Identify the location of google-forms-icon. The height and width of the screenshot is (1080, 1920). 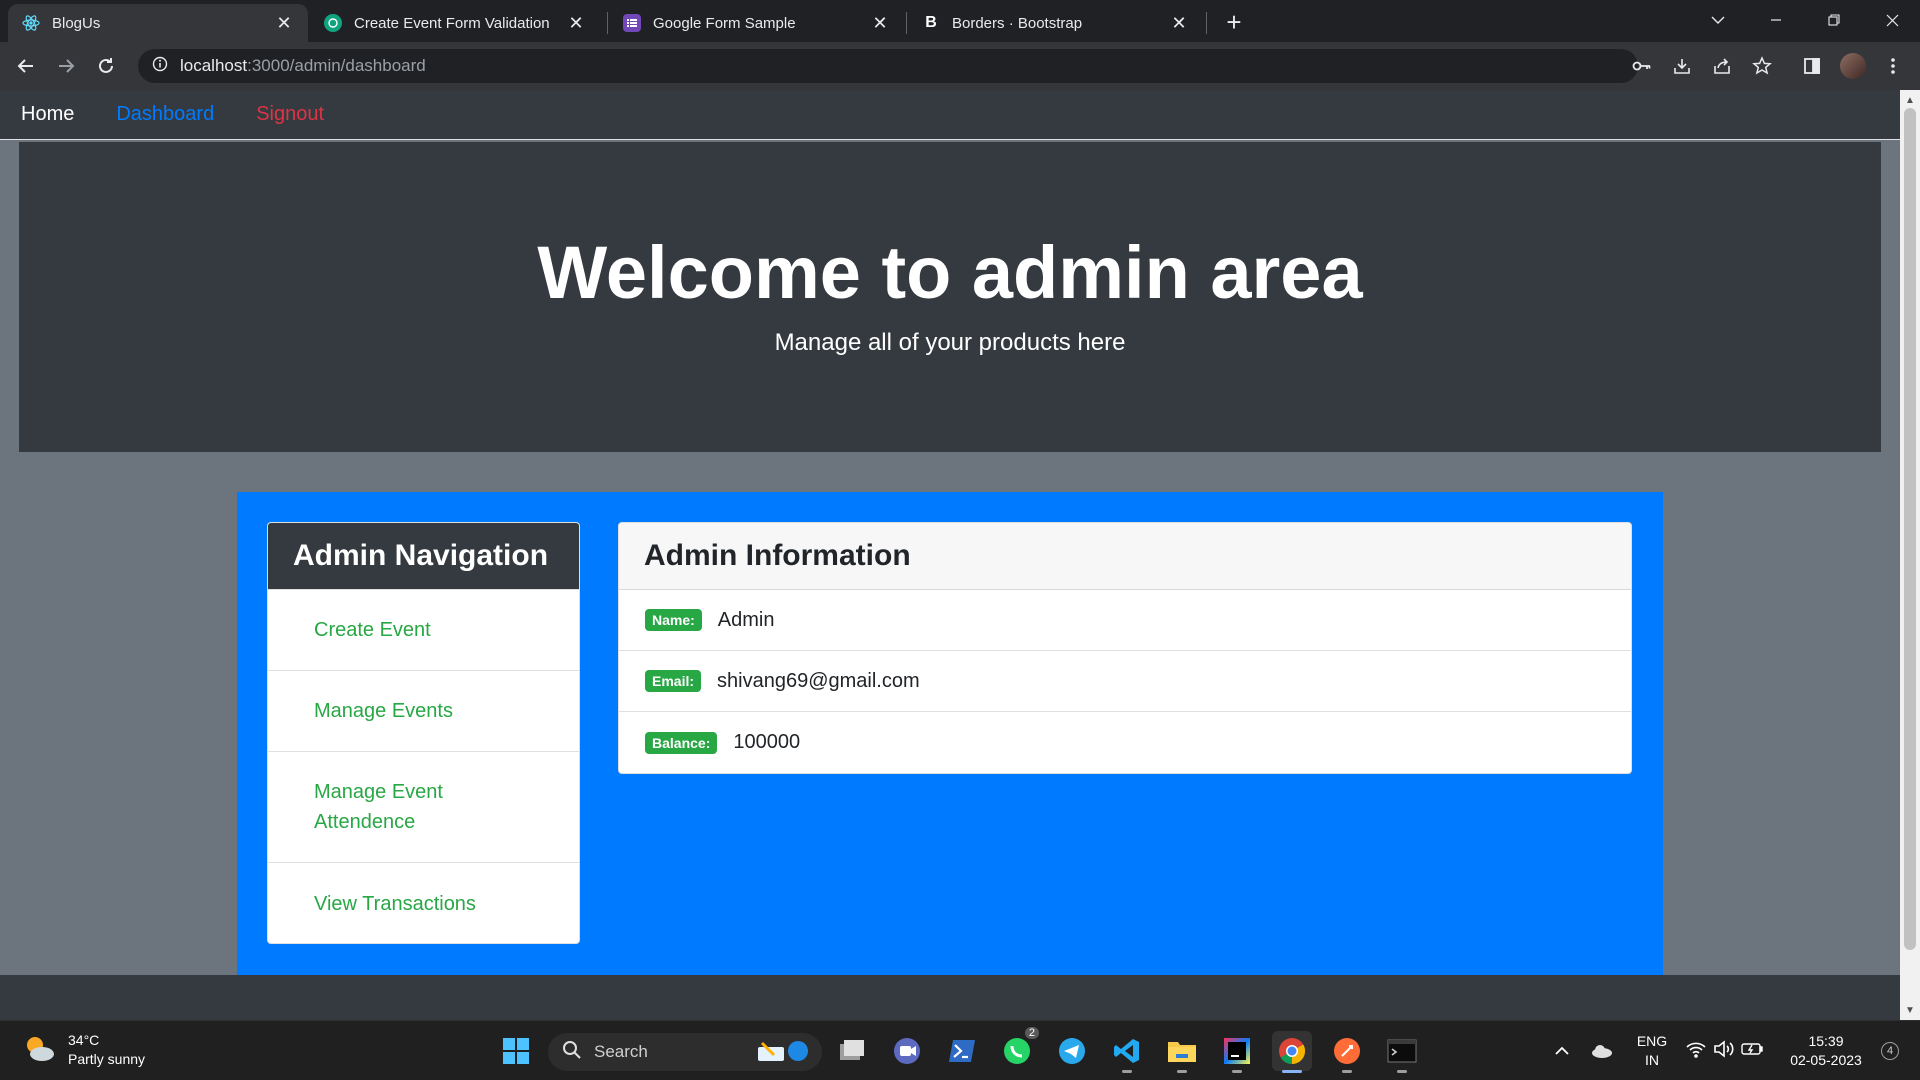
(632, 23).